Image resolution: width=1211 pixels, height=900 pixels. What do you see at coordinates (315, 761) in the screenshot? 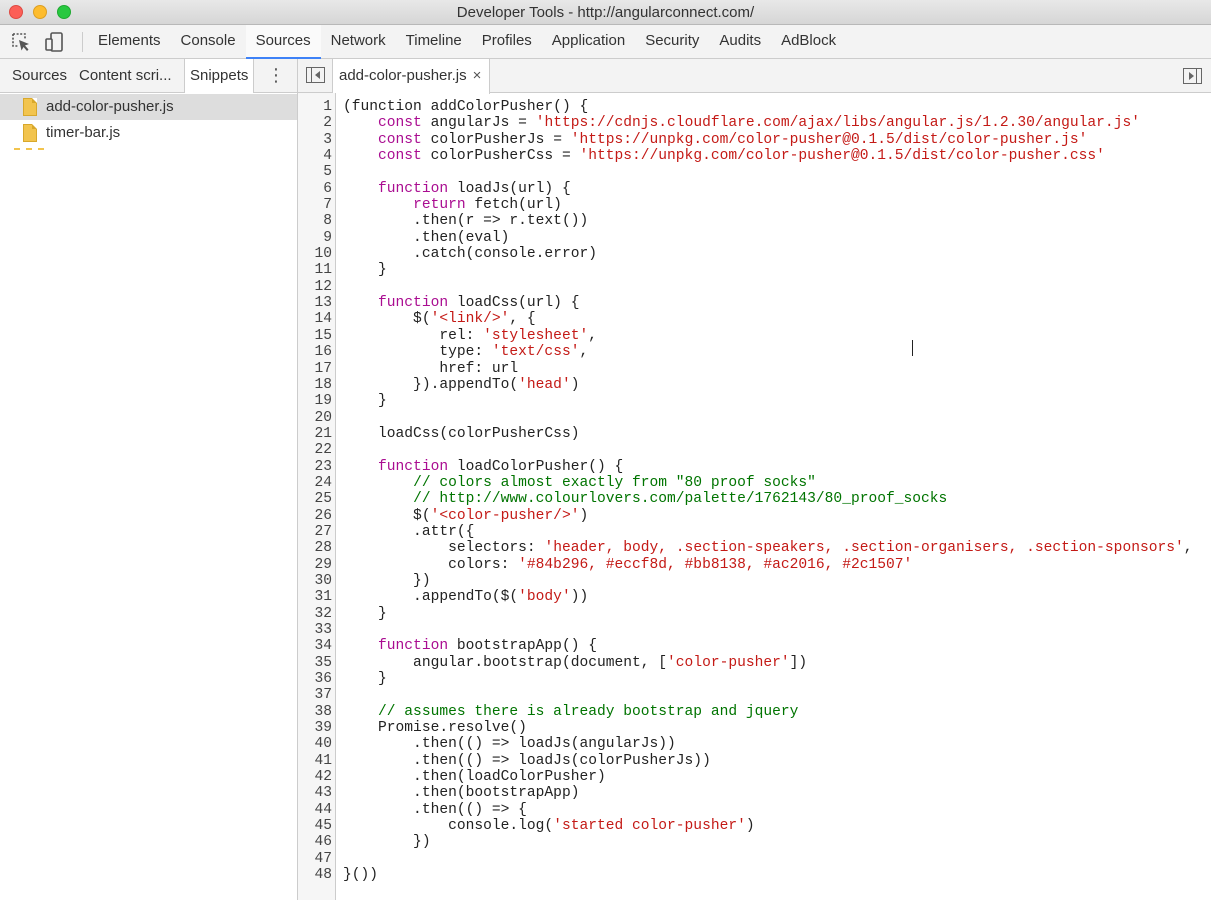
I see `line-number: 41` at bounding box center [315, 761].